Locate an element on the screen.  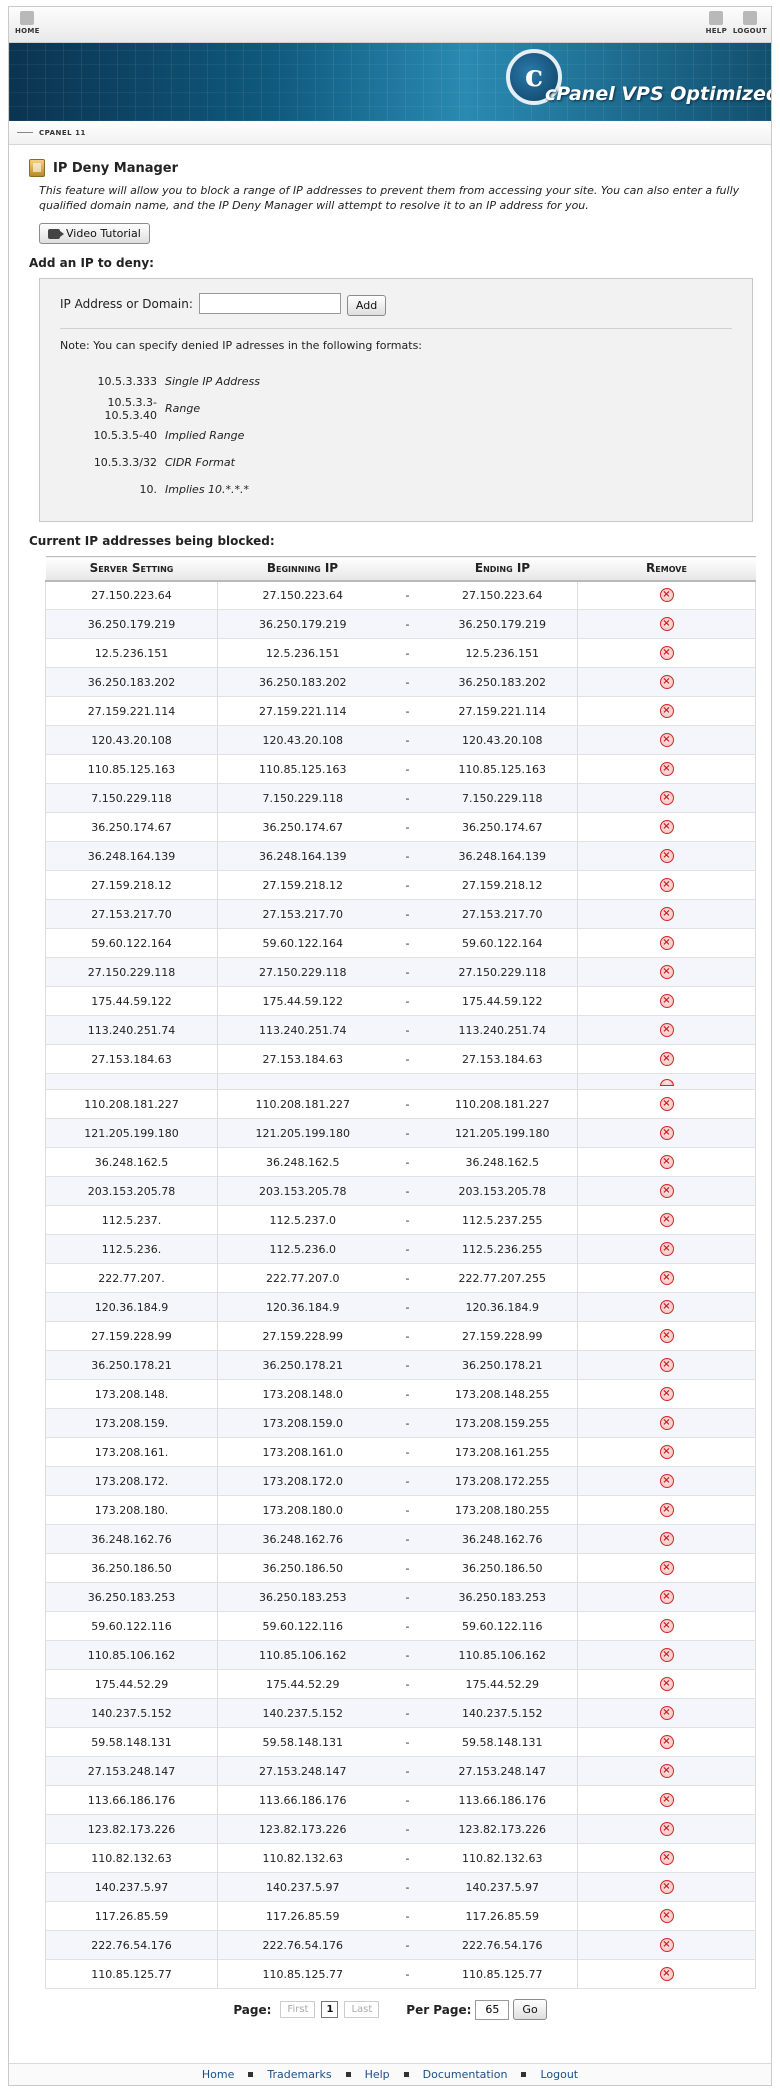
breadcrumb: CPANEL 11 is located at coordinates (51, 133).